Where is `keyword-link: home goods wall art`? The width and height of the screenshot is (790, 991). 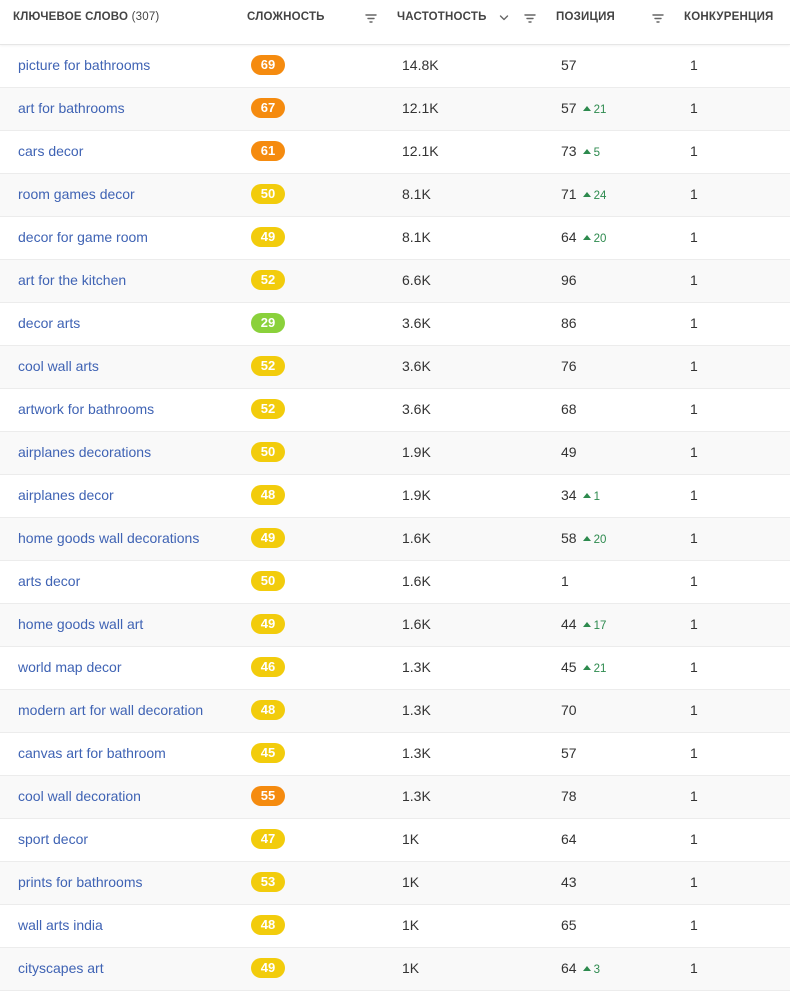 keyword-link: home goods wall art is located at coordinates (80, 624).